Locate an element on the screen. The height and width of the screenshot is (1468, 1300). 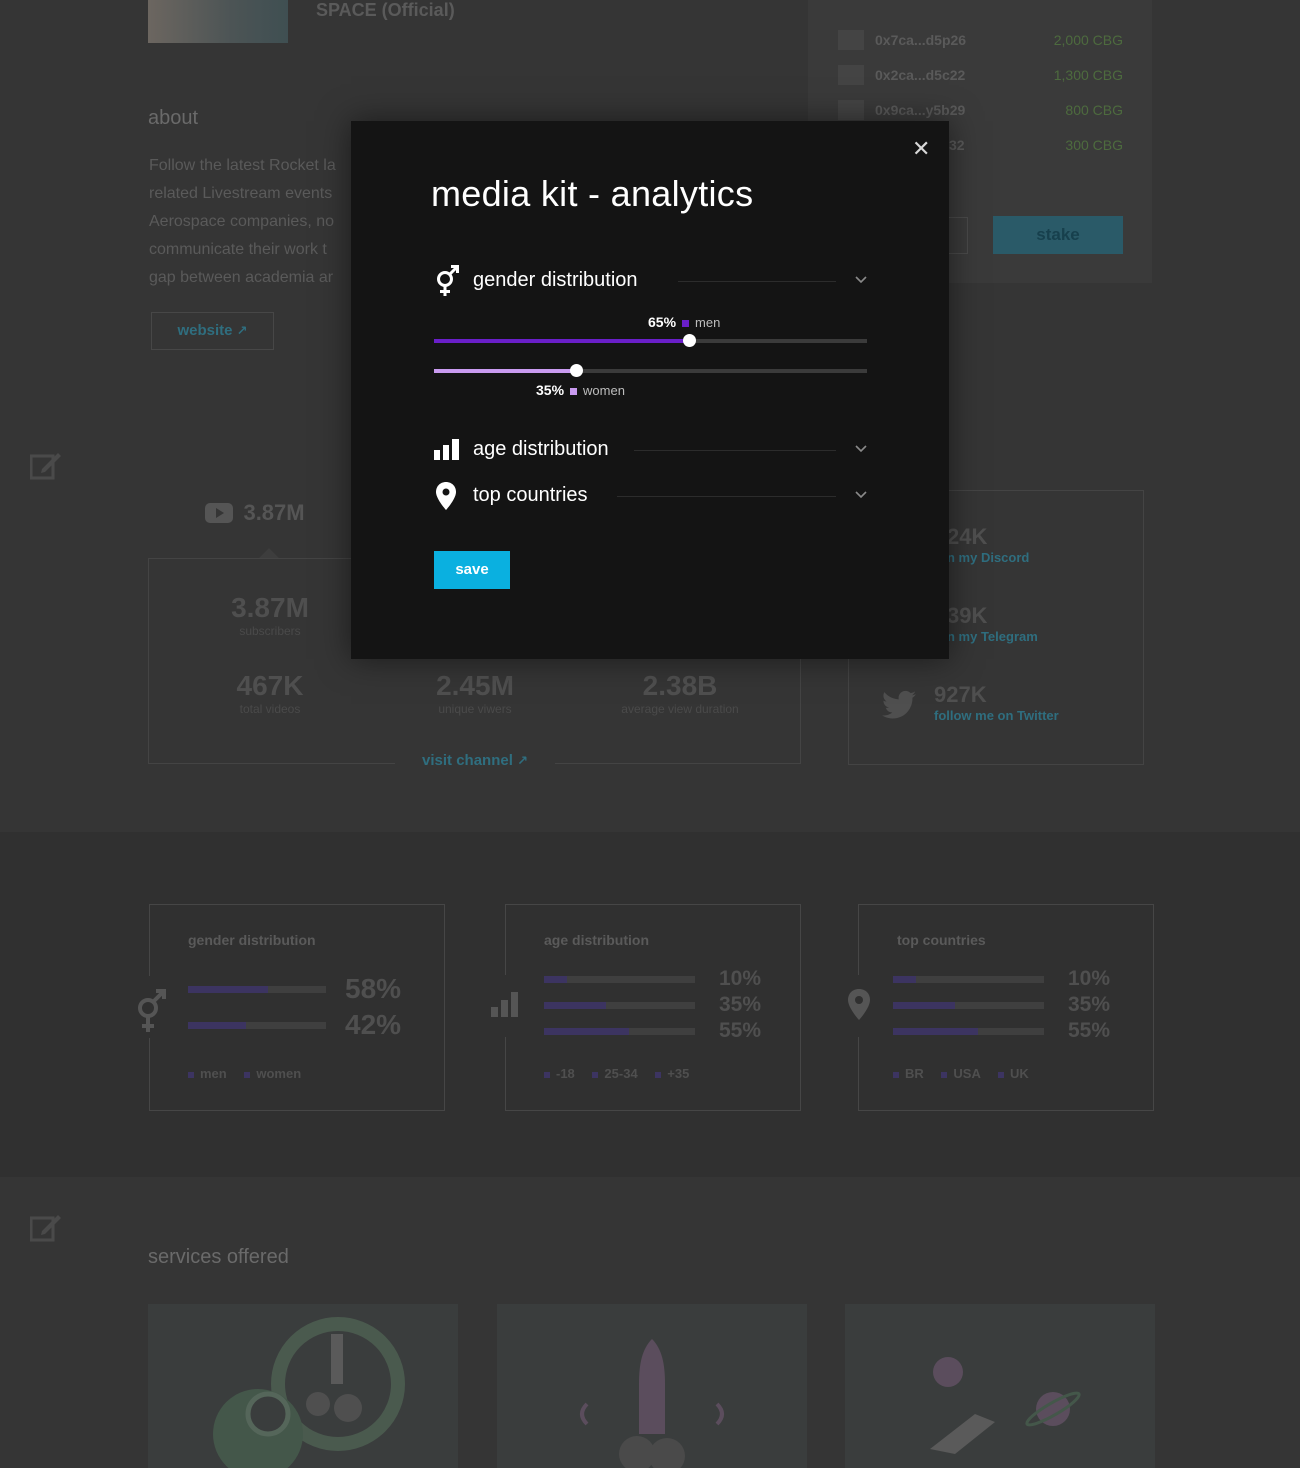
stat-total-videos: 467K total videos is located at coordinates (270, 693).